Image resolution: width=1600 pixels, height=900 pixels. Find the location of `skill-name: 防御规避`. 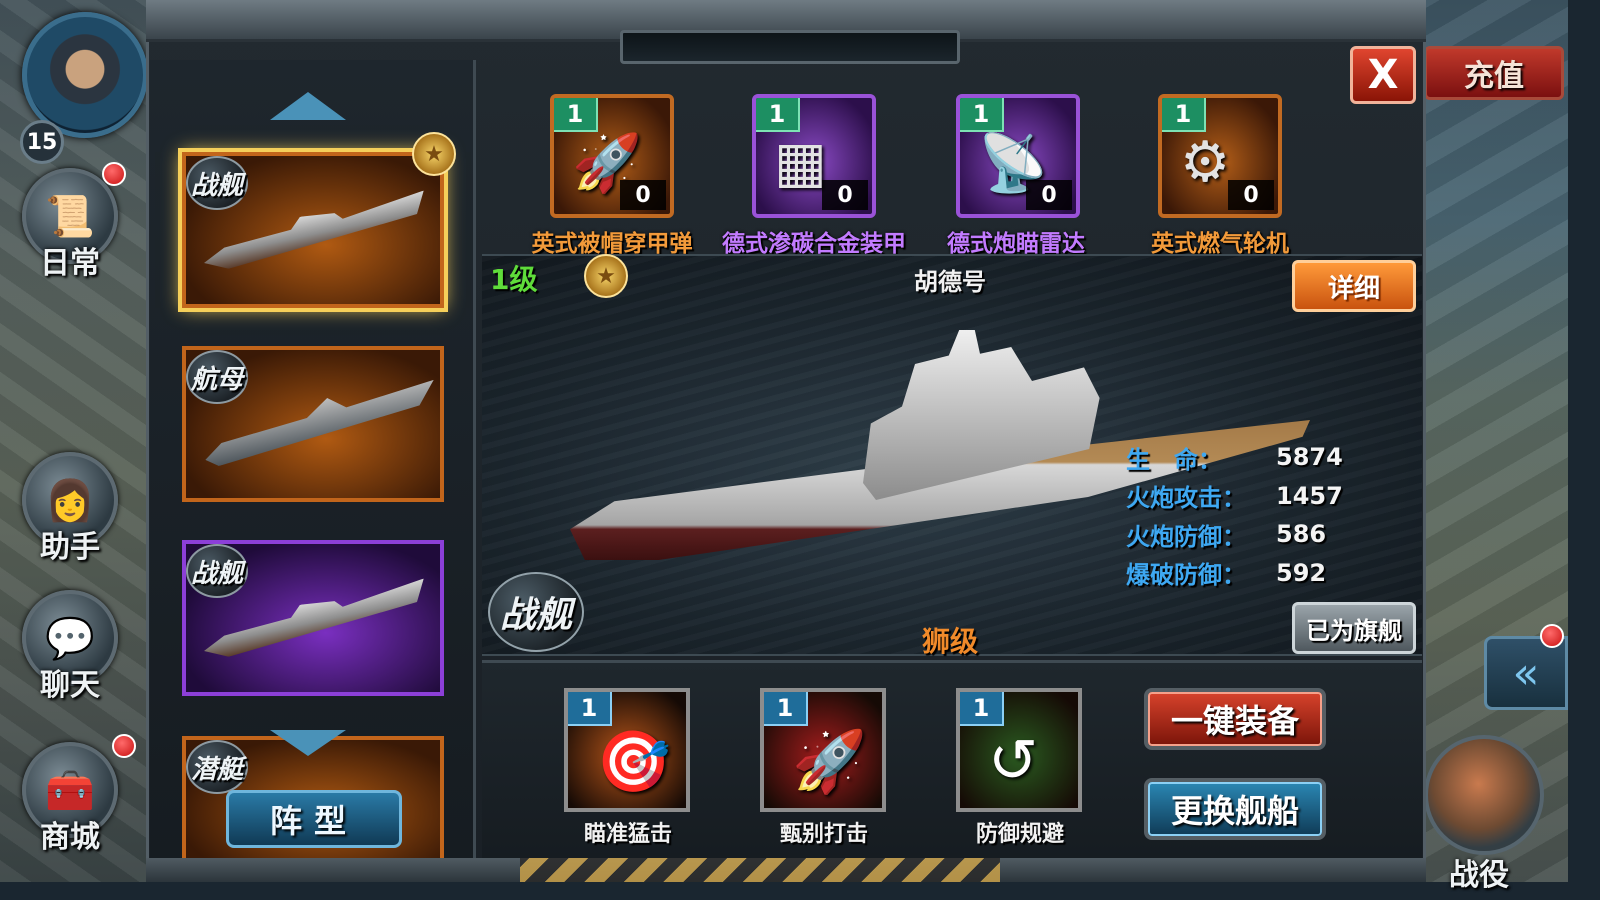

skill-name: 防御规避 is located at coordinates (1019, 834).